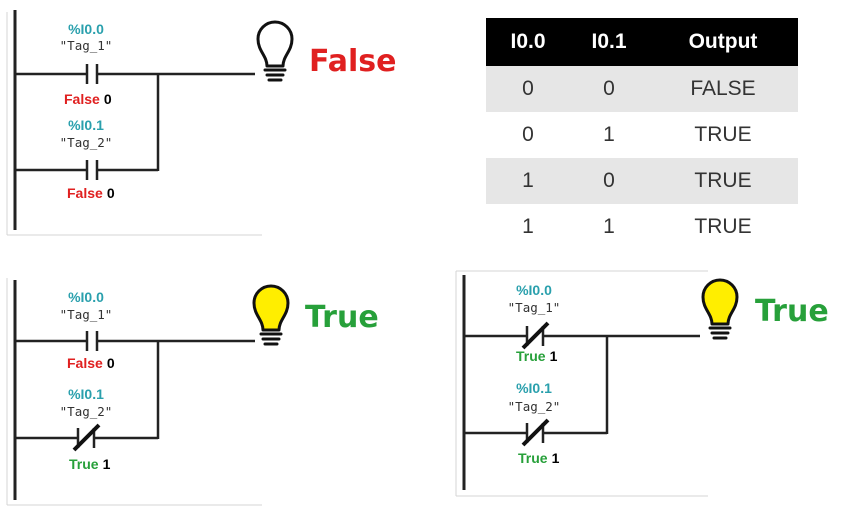  Describe the element at coordinates (642, 227) in the screenshot. I see `table-row: 1 1 TRUE` at that location.